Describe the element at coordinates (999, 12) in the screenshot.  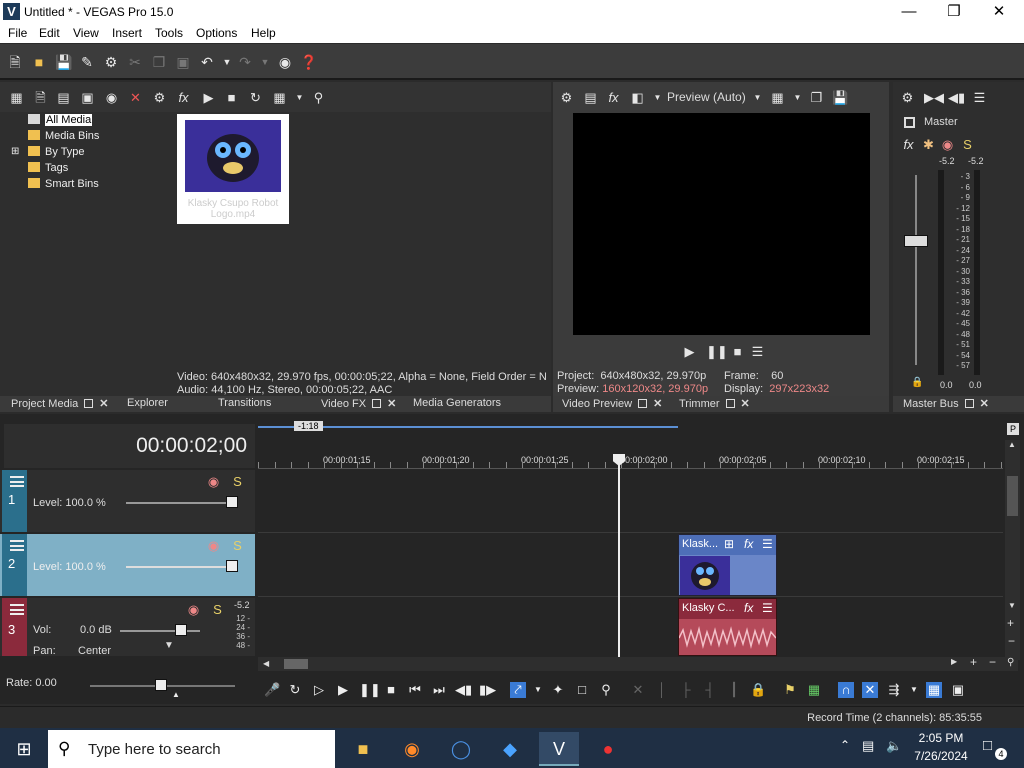
I see `close-button: ✕` at that location.